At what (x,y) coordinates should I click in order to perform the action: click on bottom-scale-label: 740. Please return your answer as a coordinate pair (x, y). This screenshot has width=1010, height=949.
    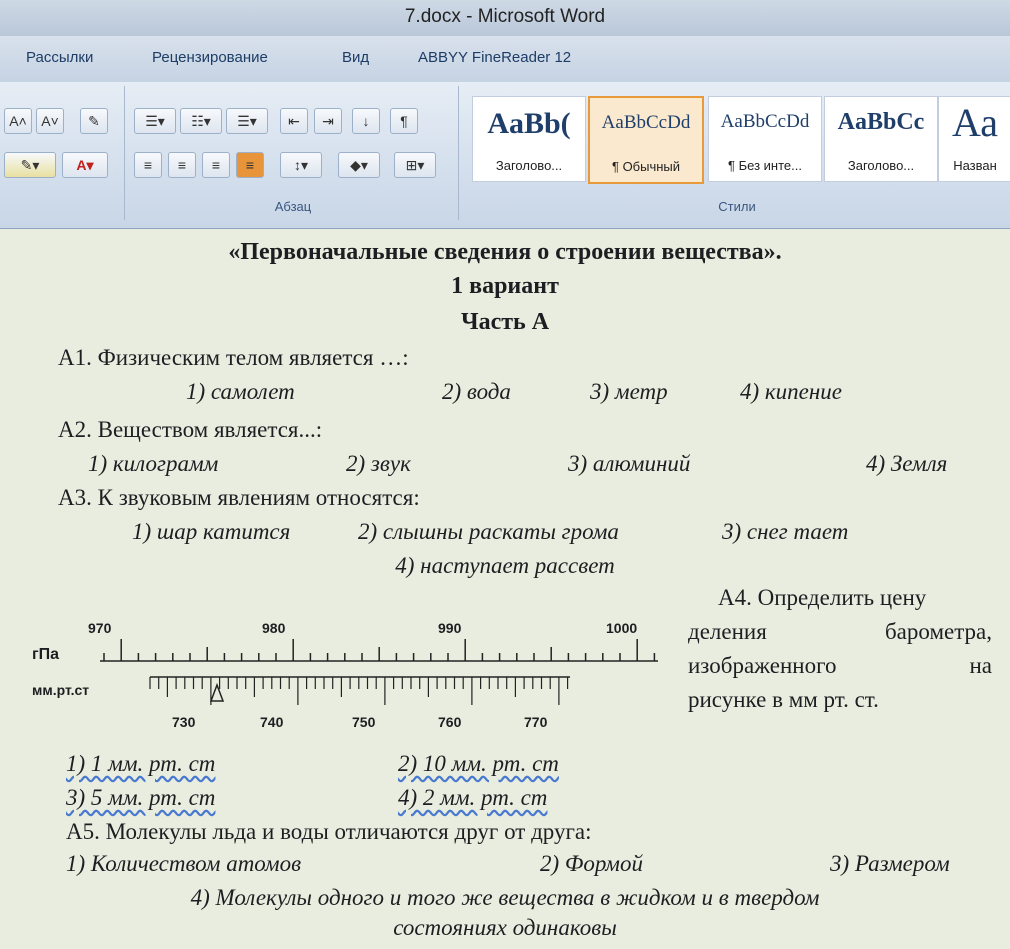
    Looking at the image, I should click on (272, 722).